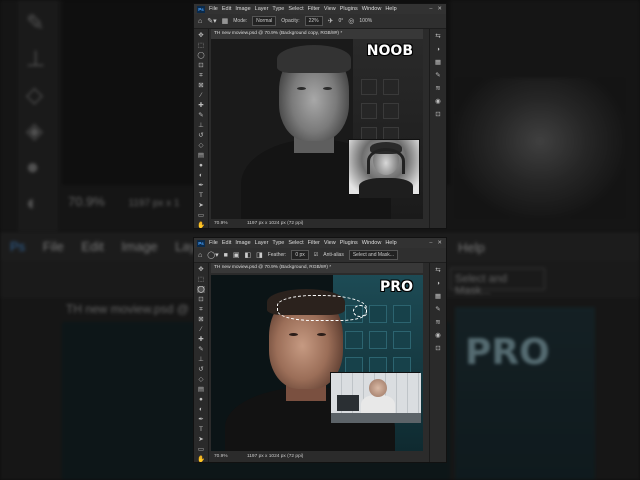  I want to click on checkbox-icon: ☑, so click(316, 255).